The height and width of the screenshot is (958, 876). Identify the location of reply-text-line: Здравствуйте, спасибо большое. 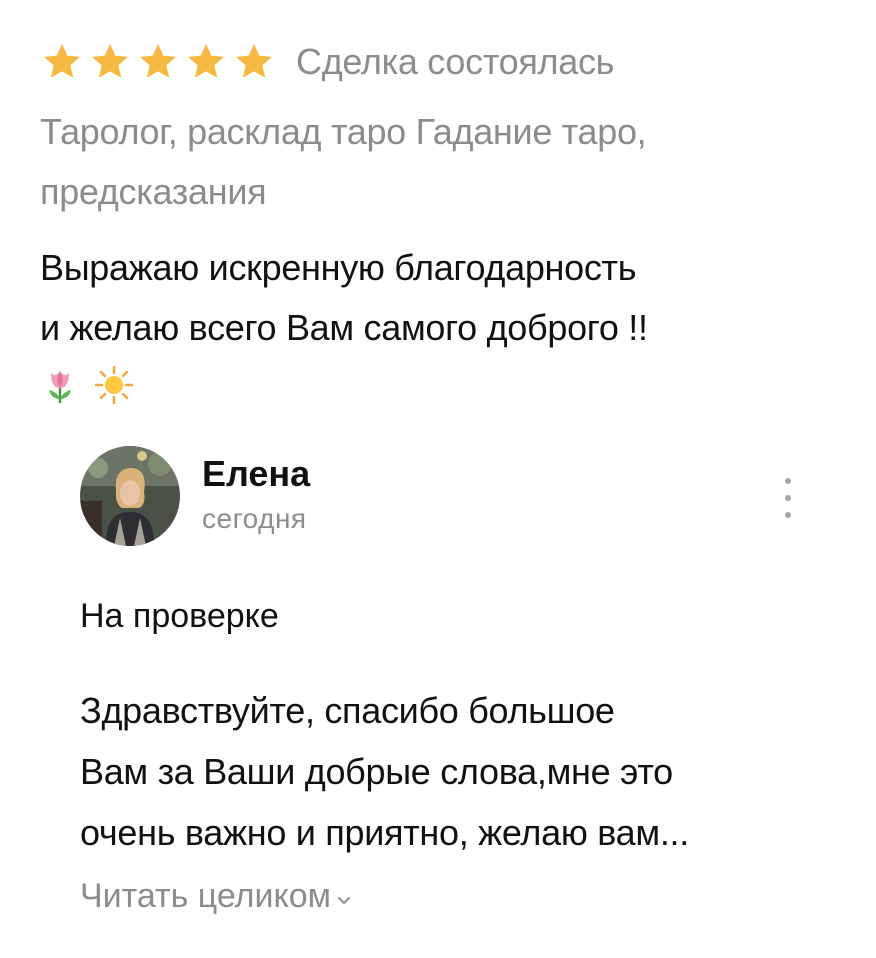
(347, 710).